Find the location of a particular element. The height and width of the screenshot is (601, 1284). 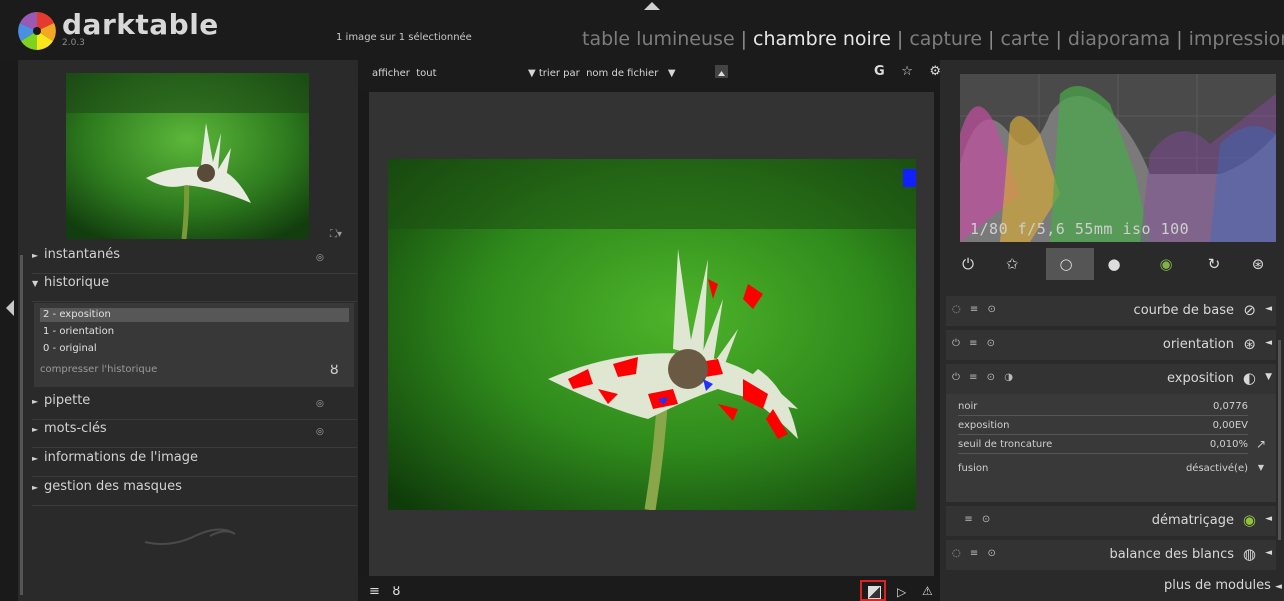

blend-mode-select: fusion désactivé(e) ▼ is located at coordinates (1112, 472).